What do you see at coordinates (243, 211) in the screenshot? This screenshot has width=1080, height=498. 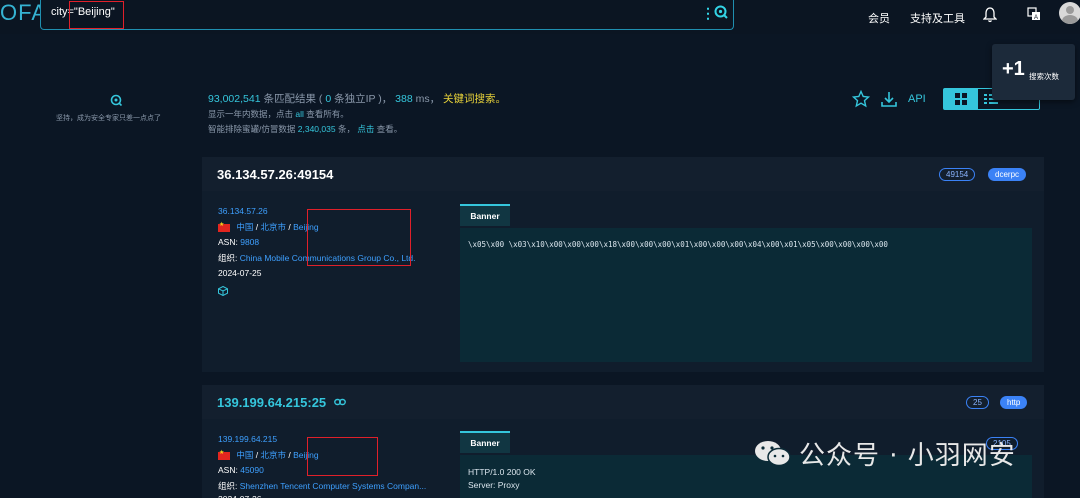 I see `result-ip: 36.134.57.26` at bounding box center [243, 211].